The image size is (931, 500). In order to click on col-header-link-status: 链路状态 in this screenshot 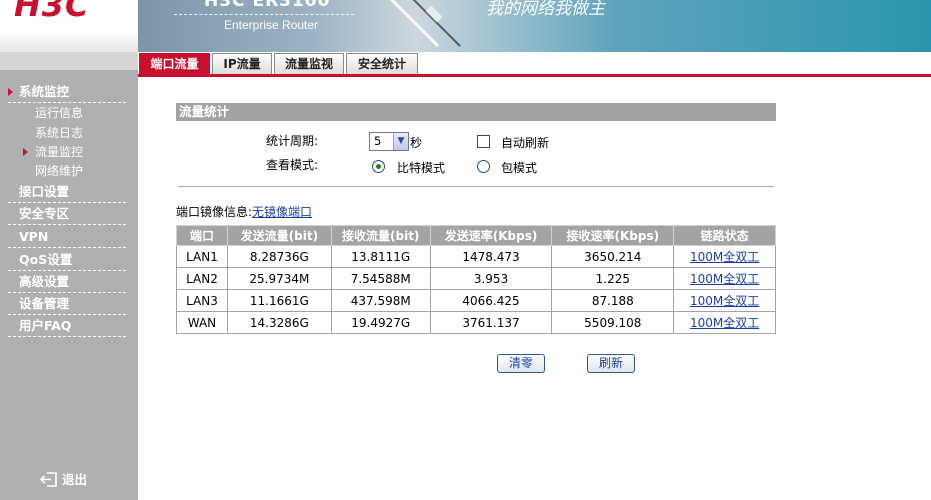, I will do `click(724, 235)`.